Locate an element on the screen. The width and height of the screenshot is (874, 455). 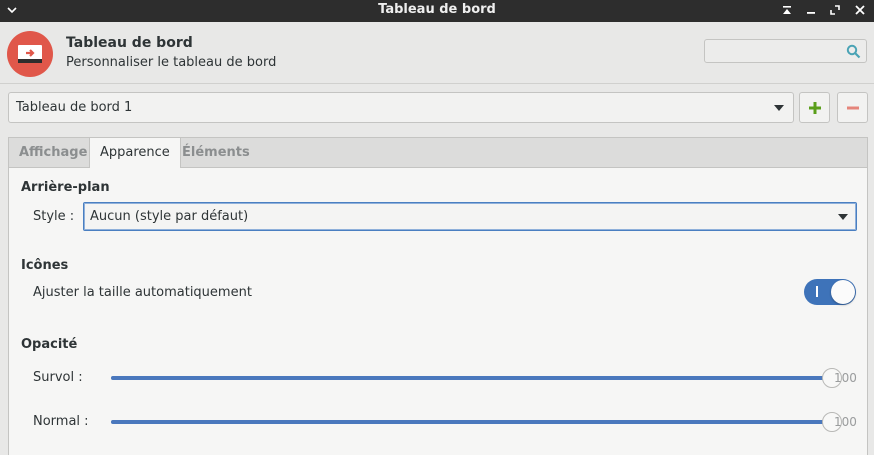
add-panel-button is located at coordinates (814, 107).